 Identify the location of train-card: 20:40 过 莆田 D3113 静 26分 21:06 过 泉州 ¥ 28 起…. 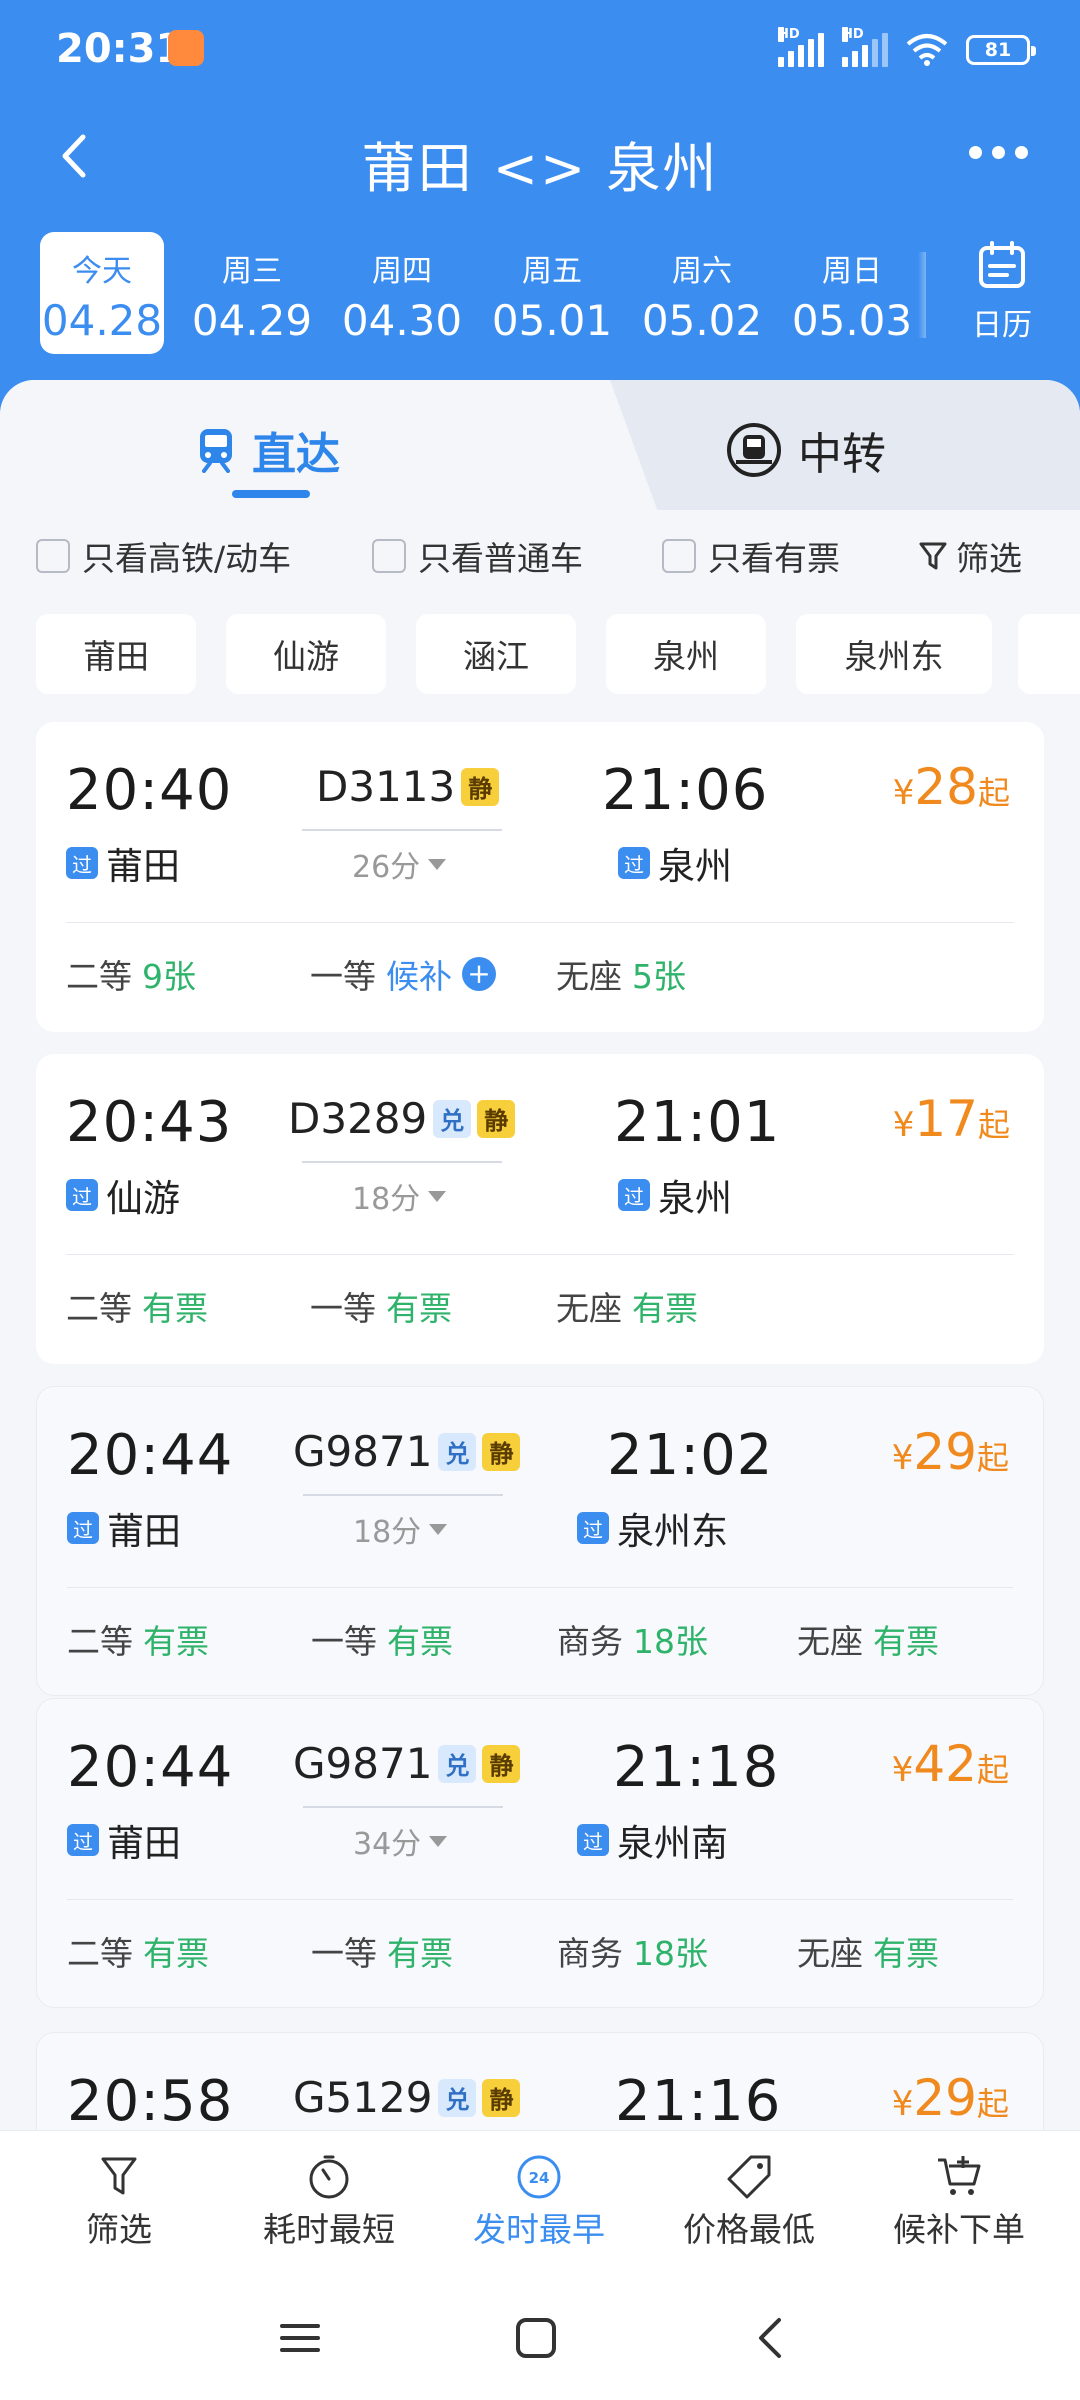
(540, 877).